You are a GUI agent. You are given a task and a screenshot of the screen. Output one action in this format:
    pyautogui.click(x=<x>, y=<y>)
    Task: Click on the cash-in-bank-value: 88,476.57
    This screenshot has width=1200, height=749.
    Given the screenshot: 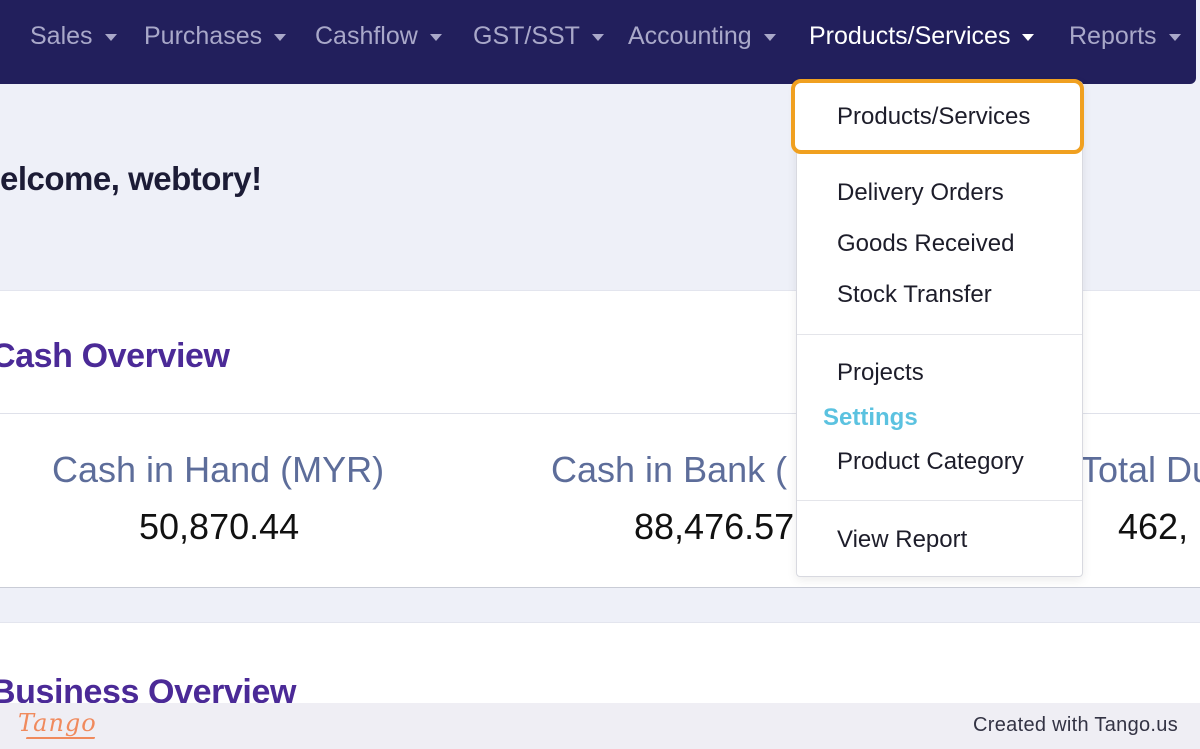 What is the action you would take?
    pyautogui.click(x=714, y=526)
    